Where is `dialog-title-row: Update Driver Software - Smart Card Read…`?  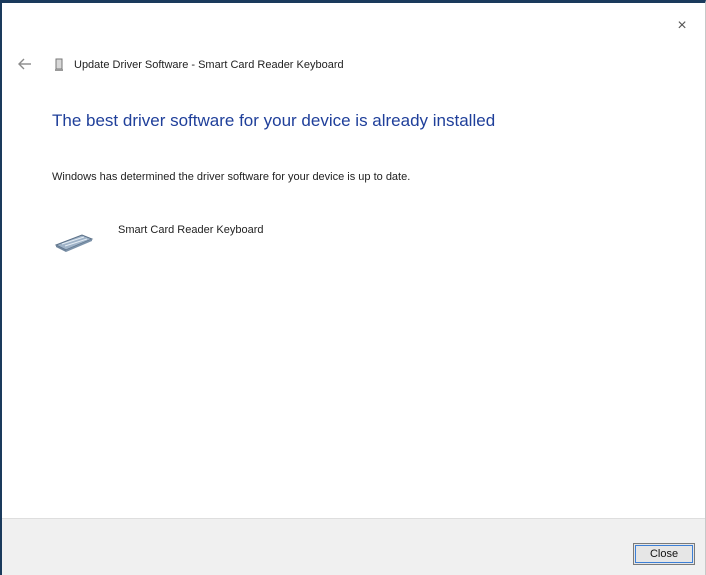
dialog-title-row: Update Driver Software - Smart Card Read… is located at coordinates (199, 65).